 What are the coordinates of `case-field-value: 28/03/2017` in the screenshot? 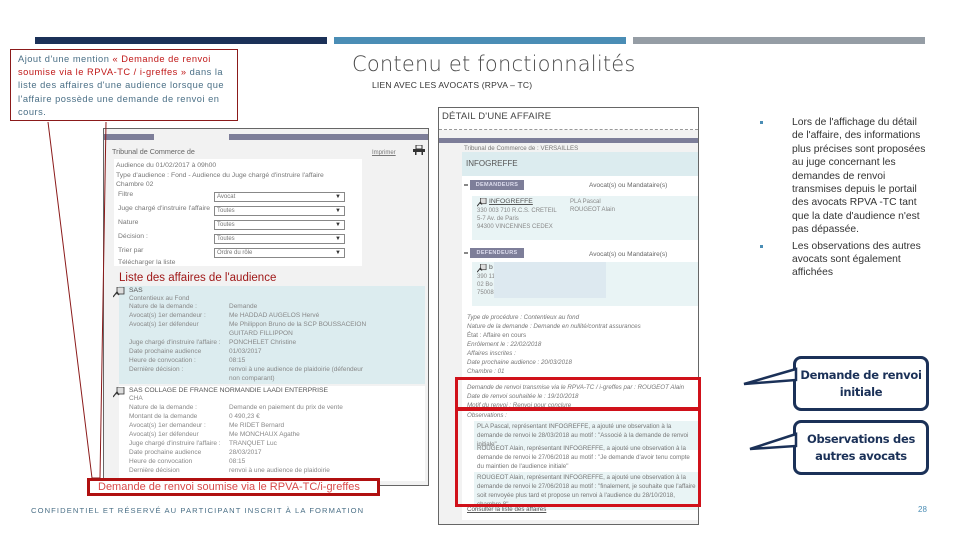 It's located at (245, 452).